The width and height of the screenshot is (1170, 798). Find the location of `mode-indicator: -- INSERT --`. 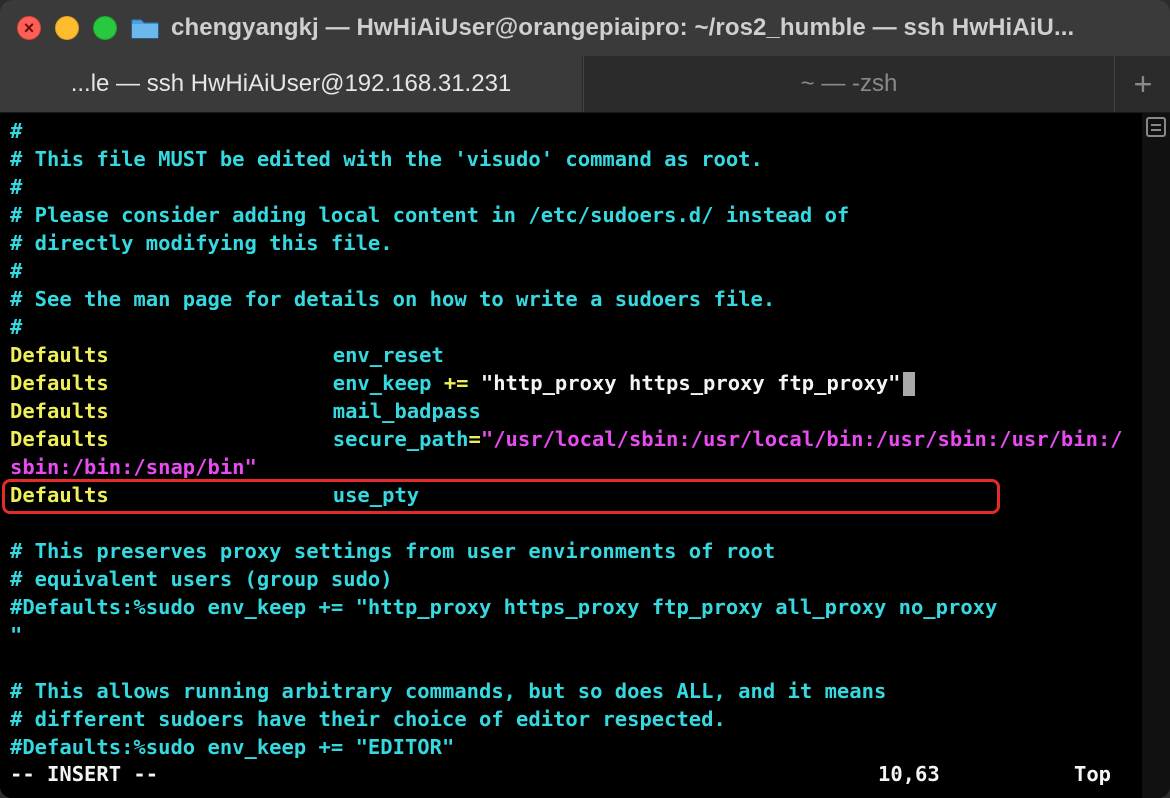

mode-indicator: -- INSERT -- is located at coordinates (84, 774).